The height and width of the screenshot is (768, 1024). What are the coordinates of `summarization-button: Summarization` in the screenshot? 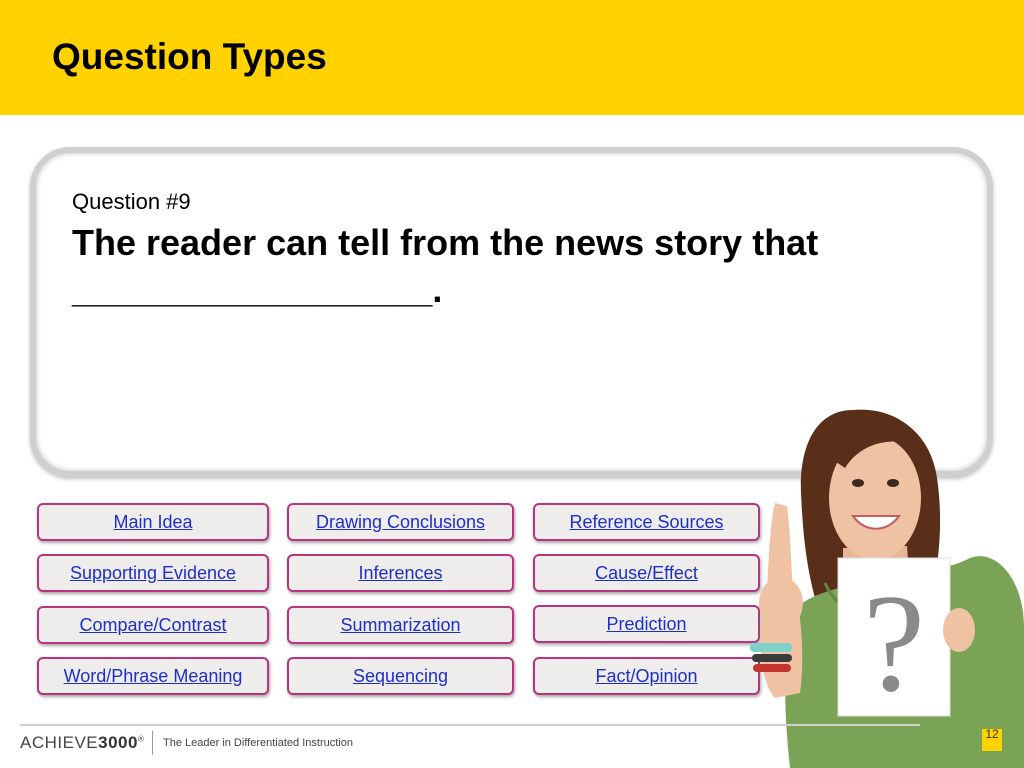 It's located at (400, 625).